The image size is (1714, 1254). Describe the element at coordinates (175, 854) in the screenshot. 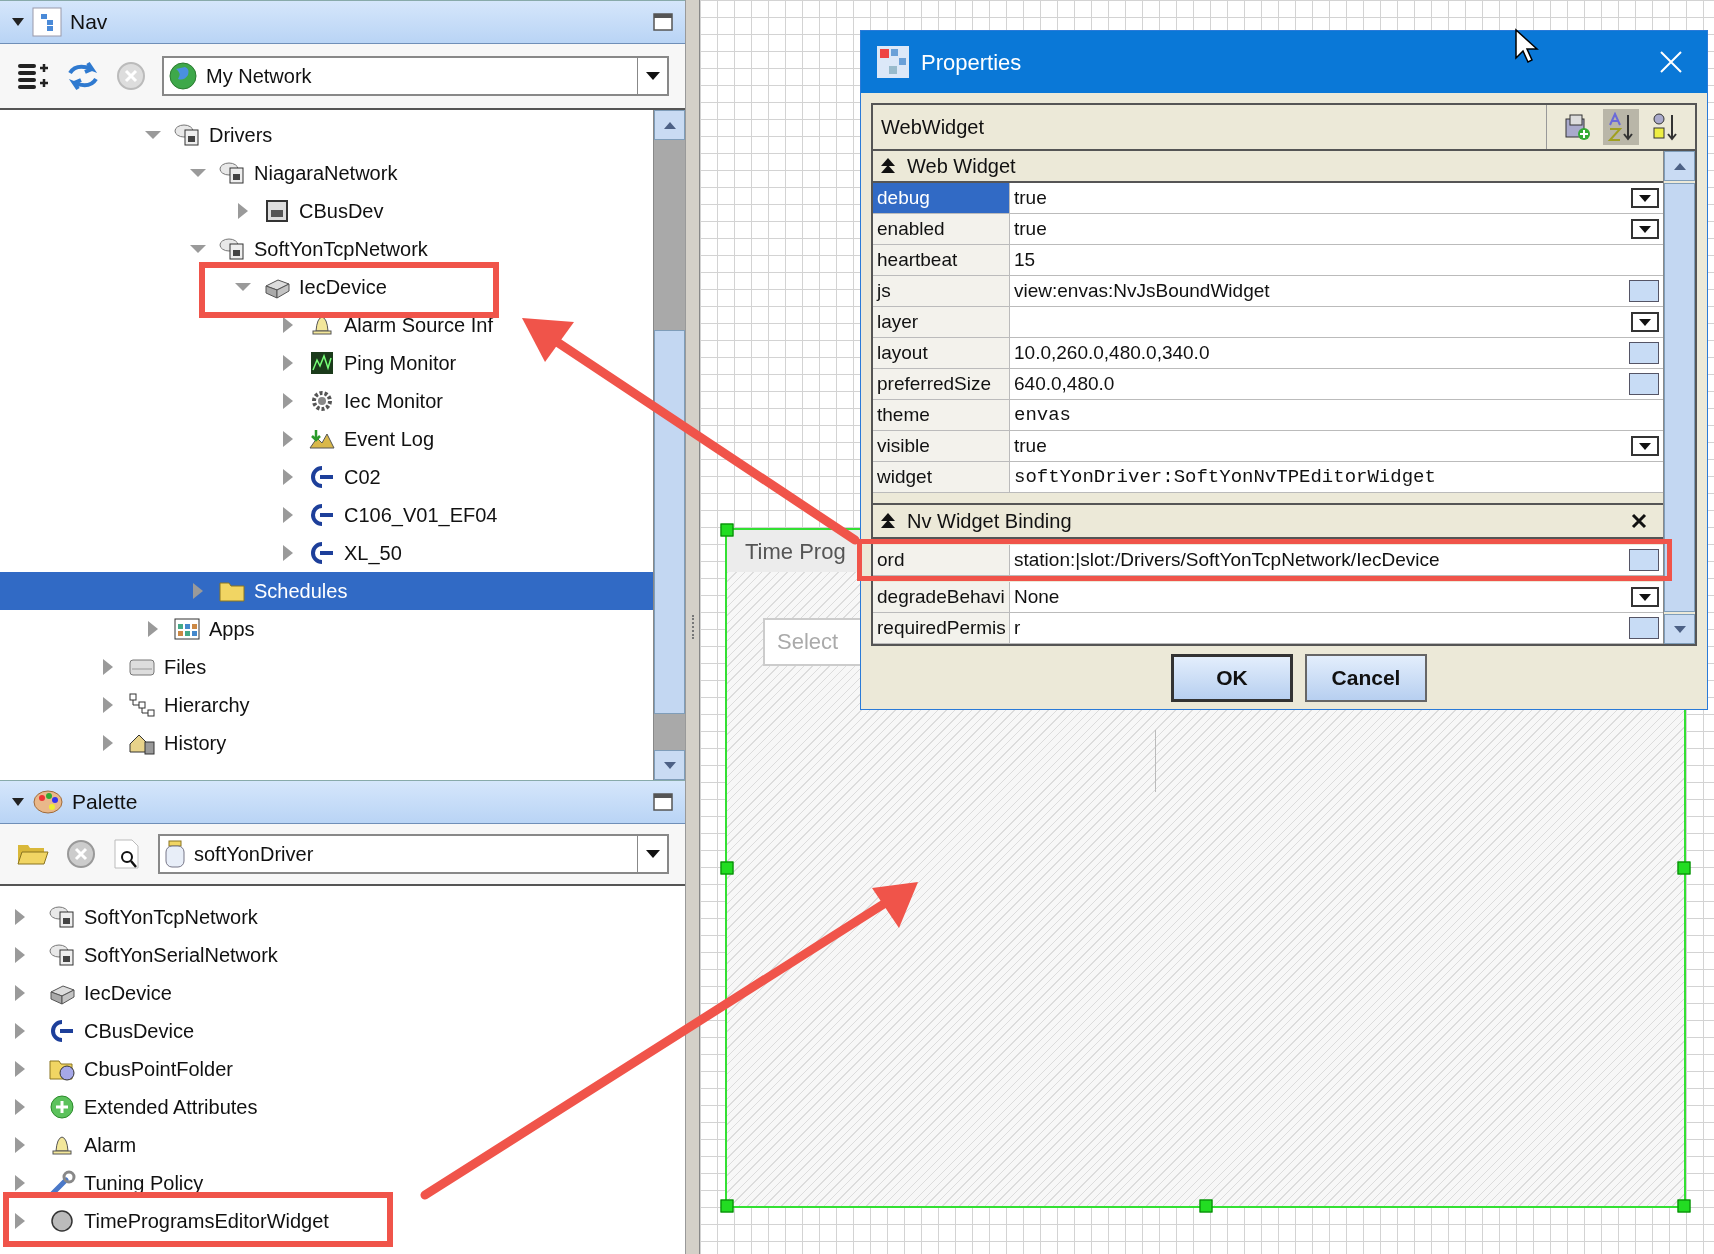

I see `jar-icon` at that location.